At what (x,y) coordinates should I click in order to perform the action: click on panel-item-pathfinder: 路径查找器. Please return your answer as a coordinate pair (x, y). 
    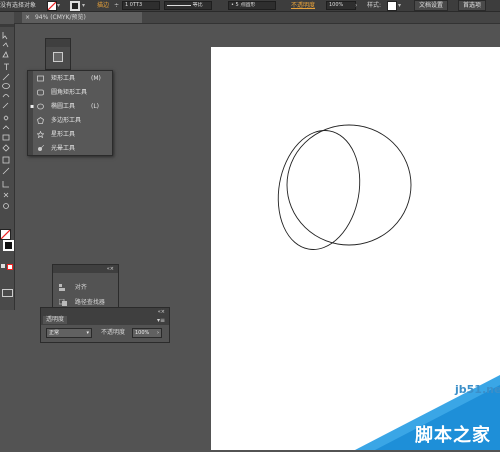
    Looking at the image, I should click on (81, 301).